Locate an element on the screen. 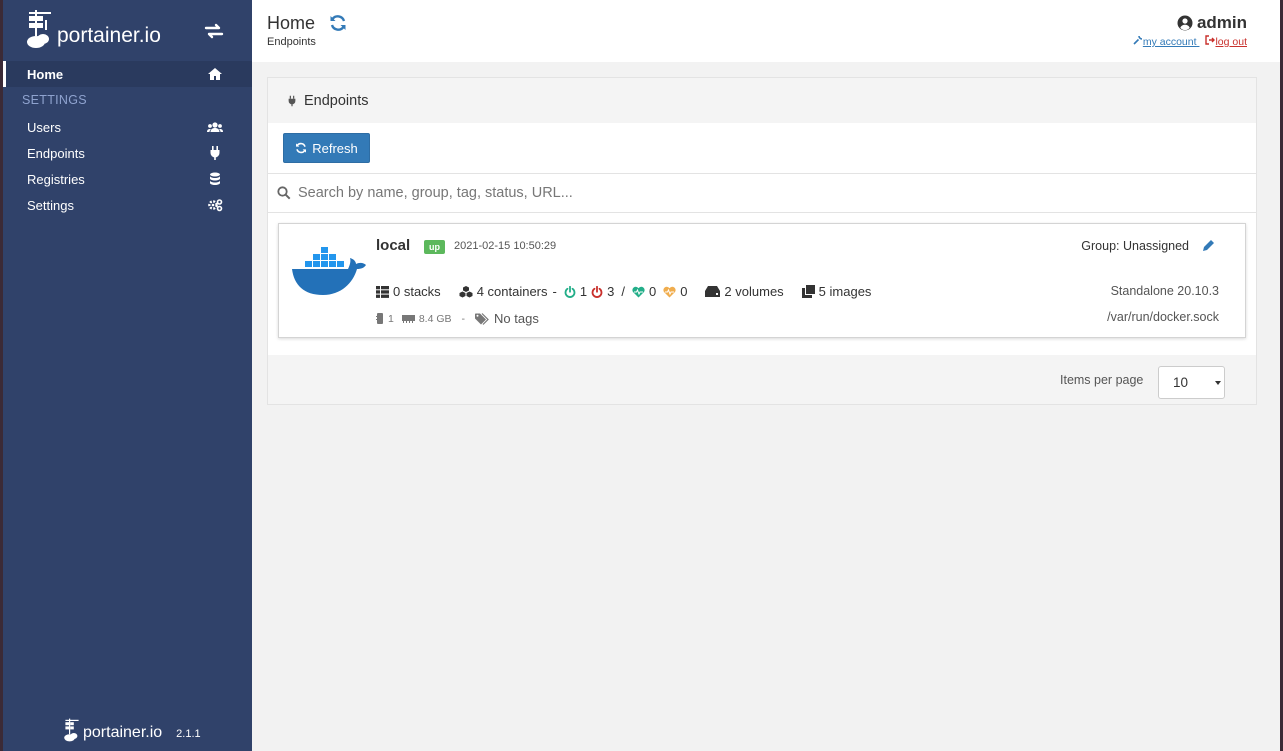 This screenshot has width=1283, height=751. search-icon is located at coordinates (284, 193).